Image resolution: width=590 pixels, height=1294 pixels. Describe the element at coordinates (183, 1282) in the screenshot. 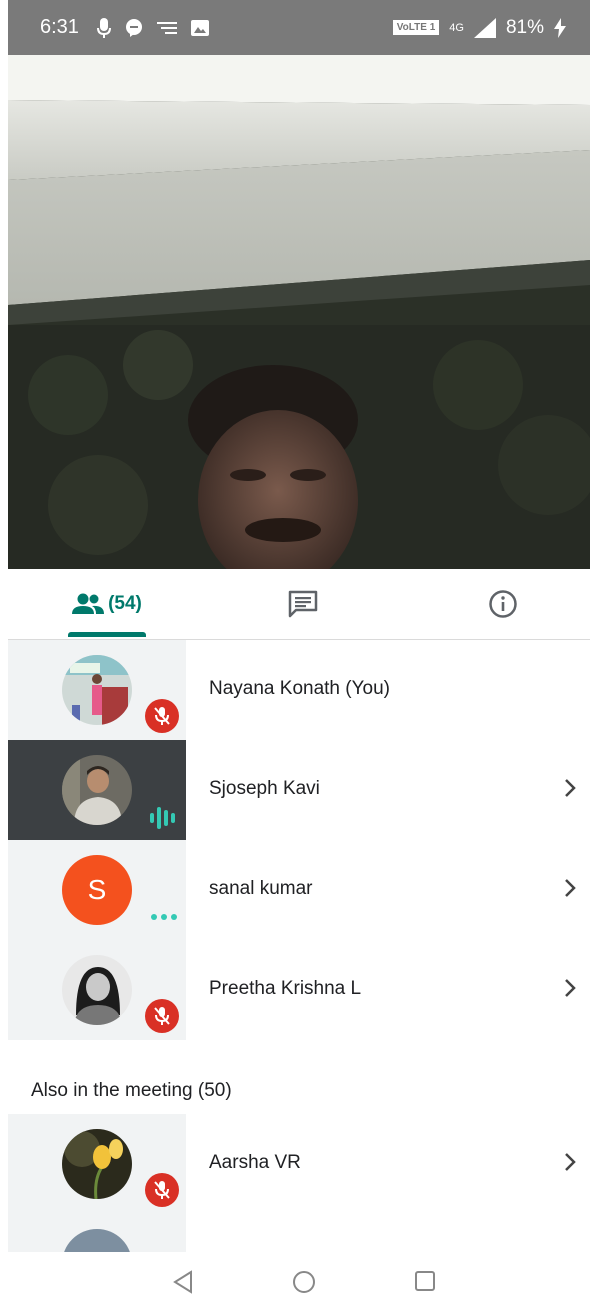

I see `back-icon` at that location.